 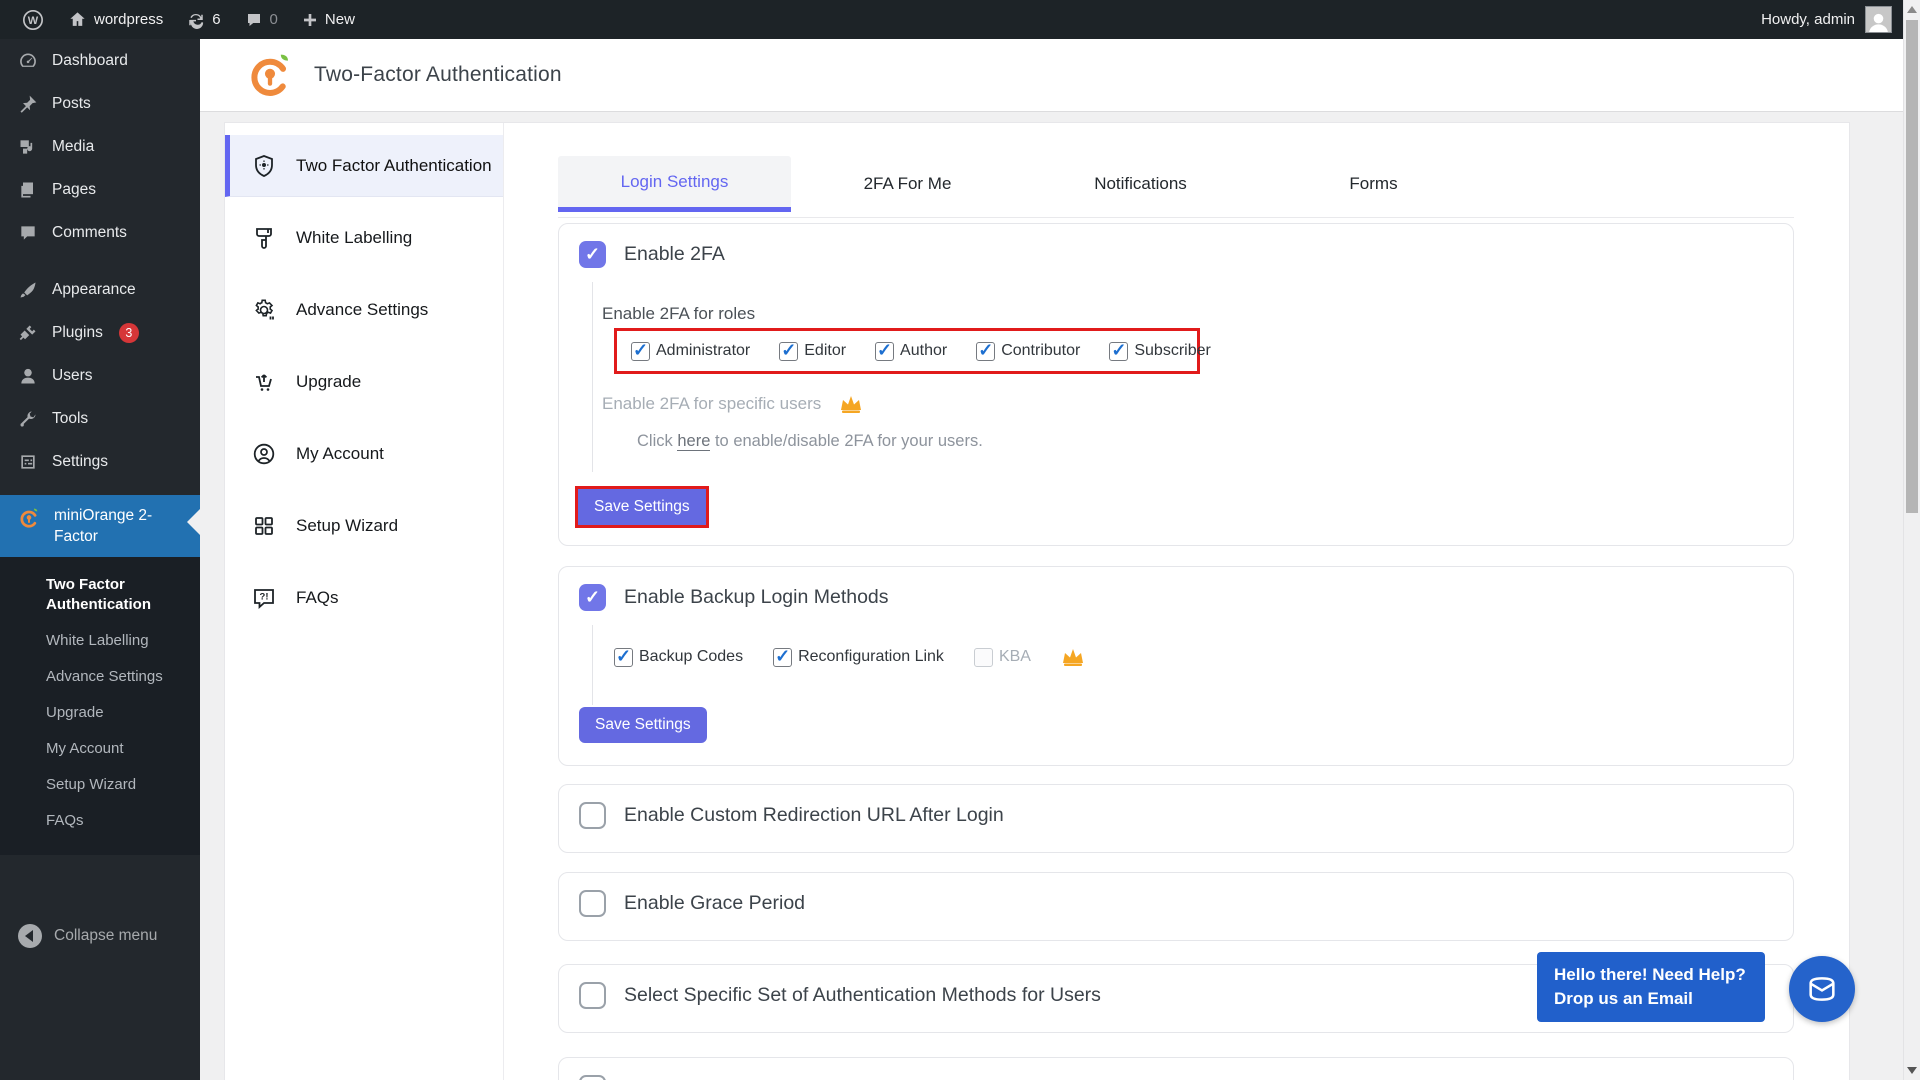 What do you see at coordinates (100, 713) in the screenshot?
I see `submenu-upgrade: Upgrade` at bounding box center [100, 713].